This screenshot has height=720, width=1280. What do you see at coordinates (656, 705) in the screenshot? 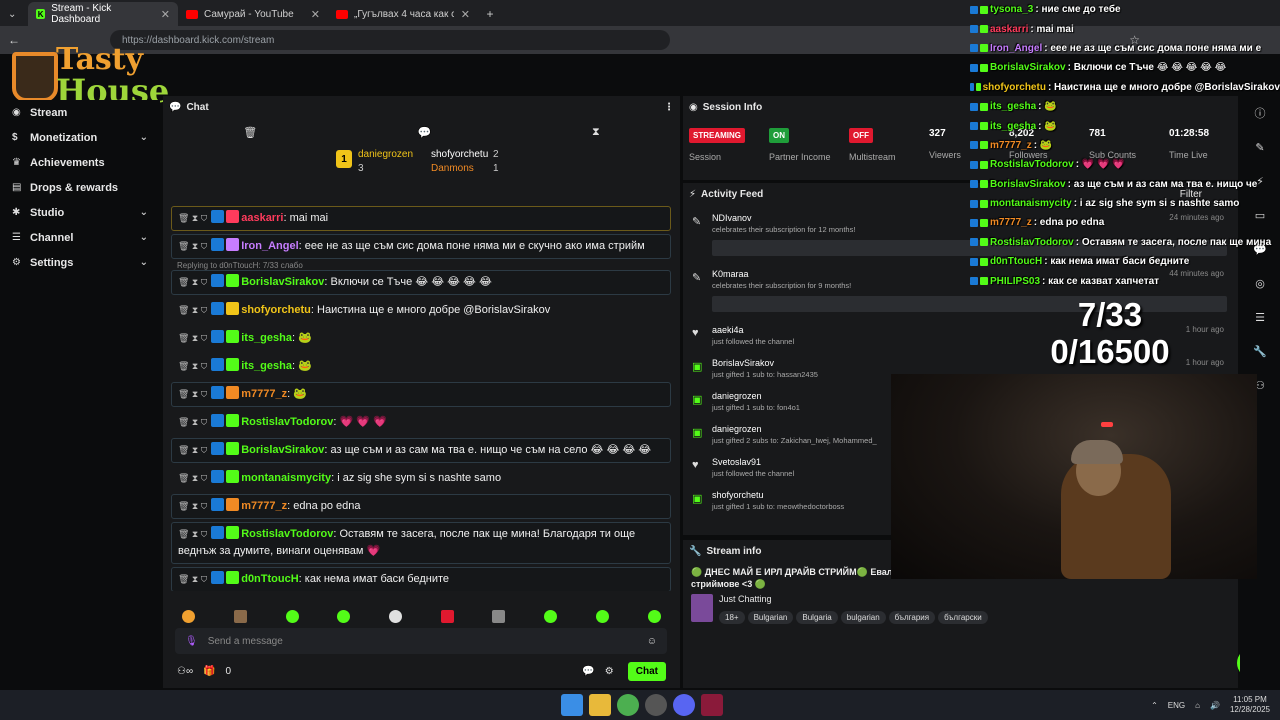
I see `obs-icon` at bounding box center [656, 705].